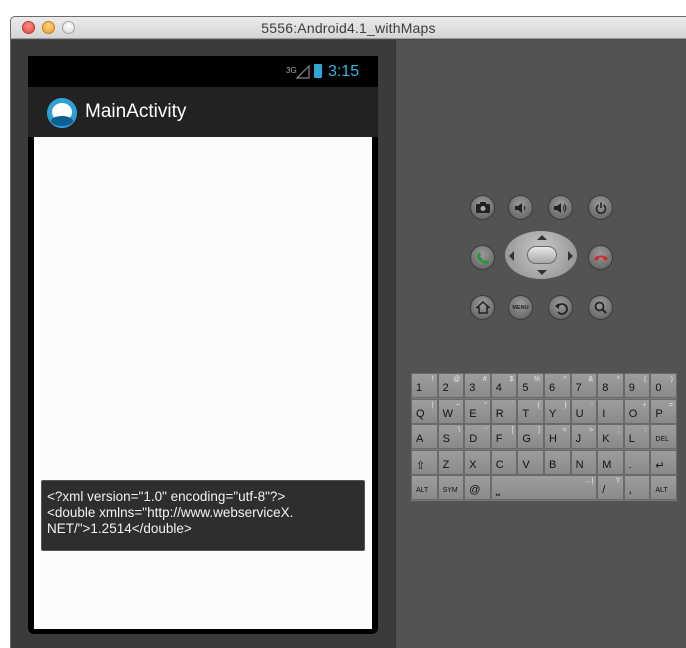  What do you see at coordinates (670, 405) in the screenshot?
I see `key-alt-label: =` at bounding box center [670, 405].